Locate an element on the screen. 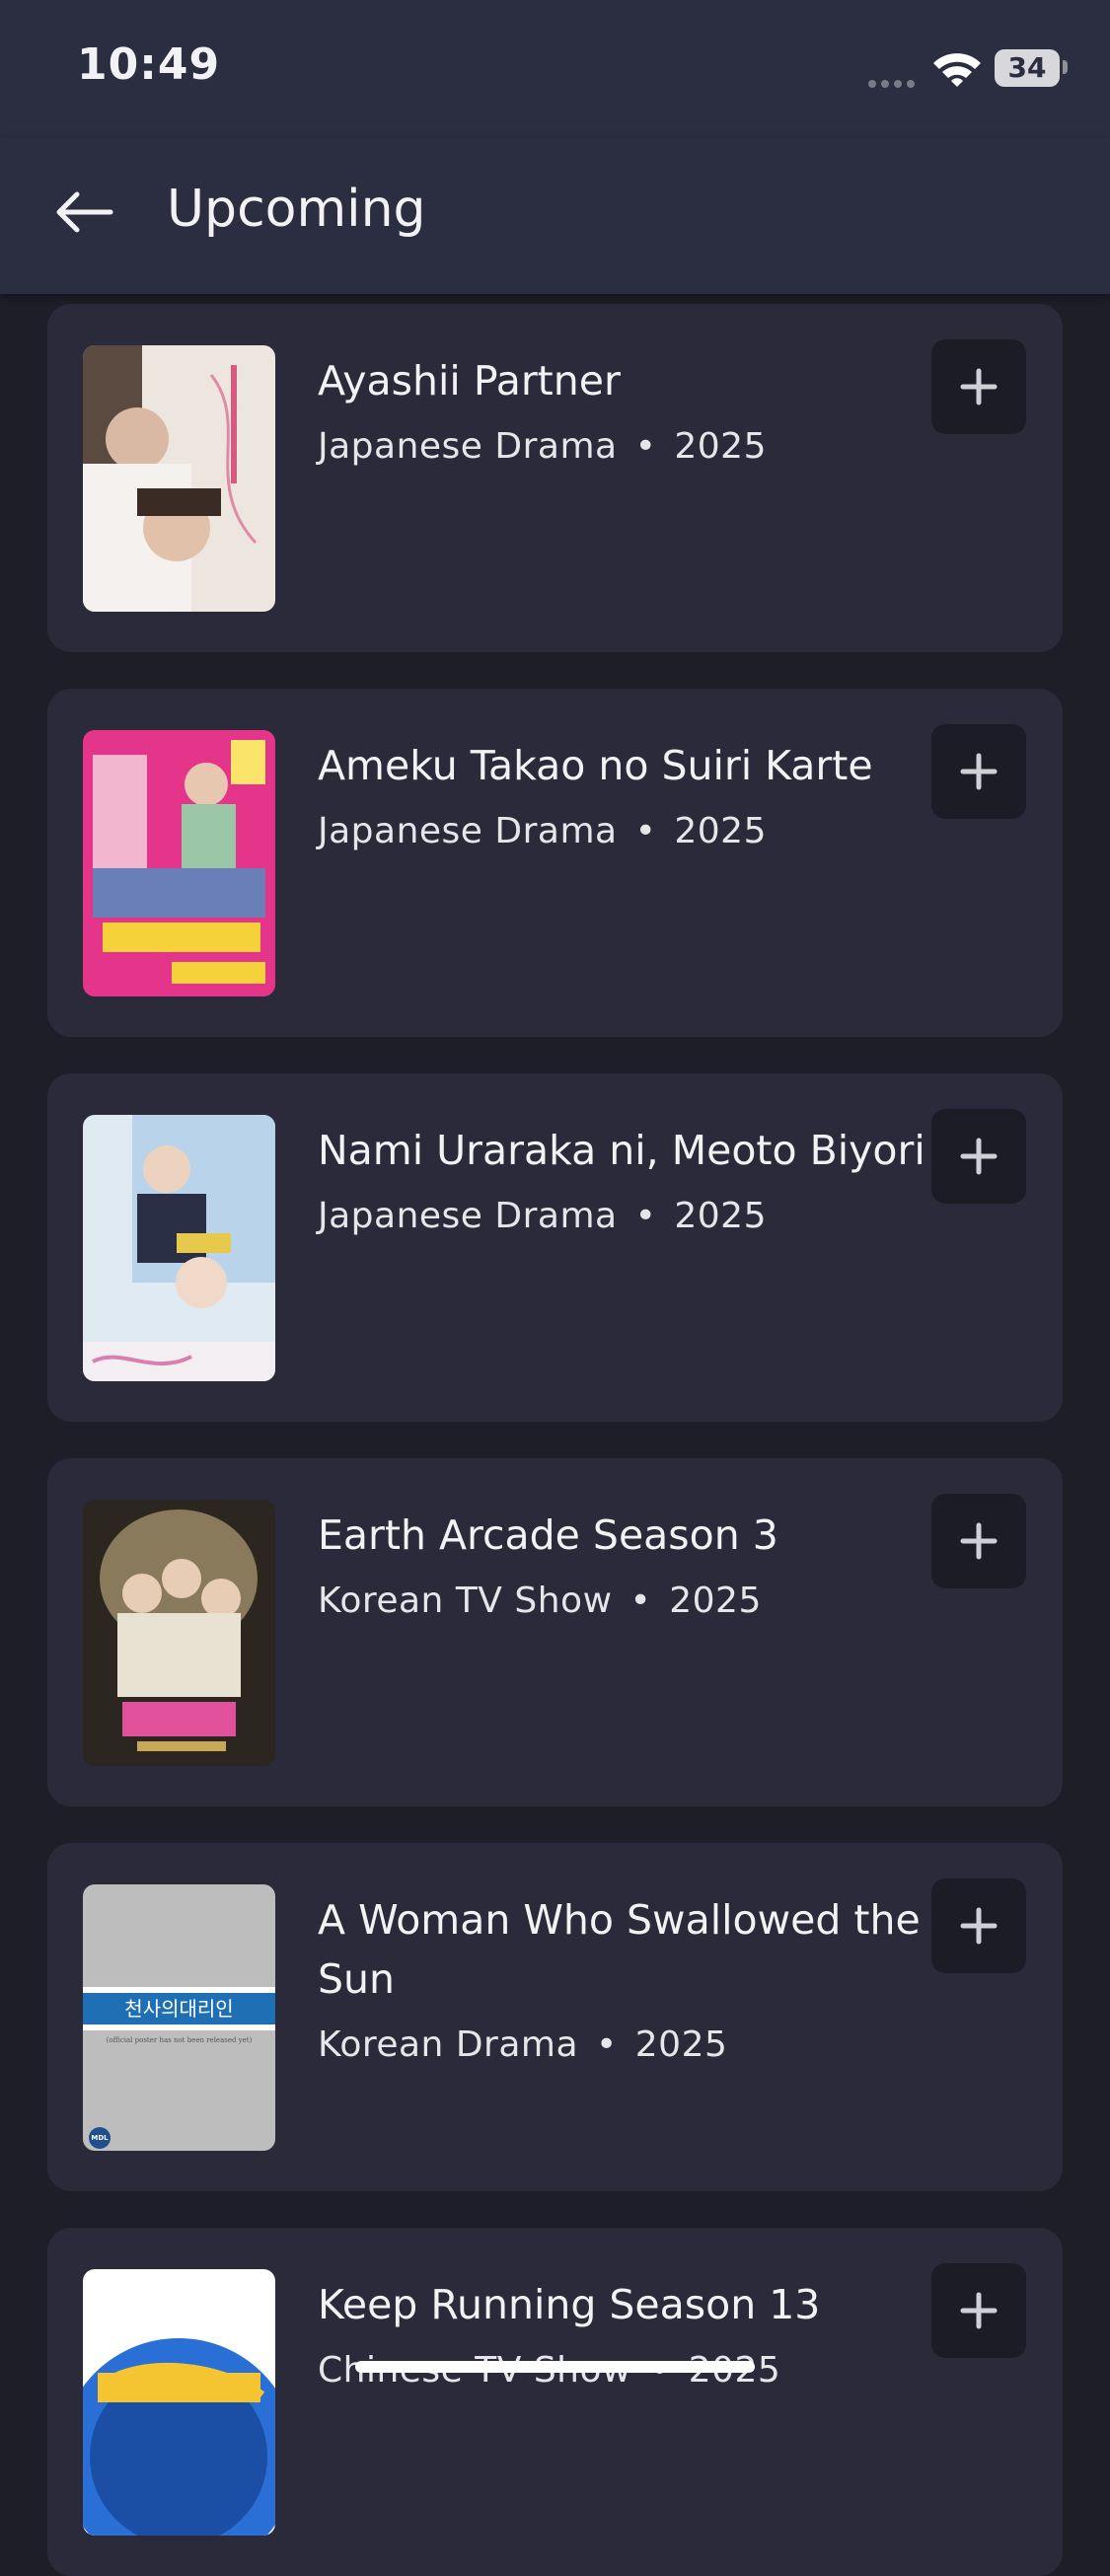  item-meta: Korean TV Show • 2025 is located at coordinates (540, 1601).